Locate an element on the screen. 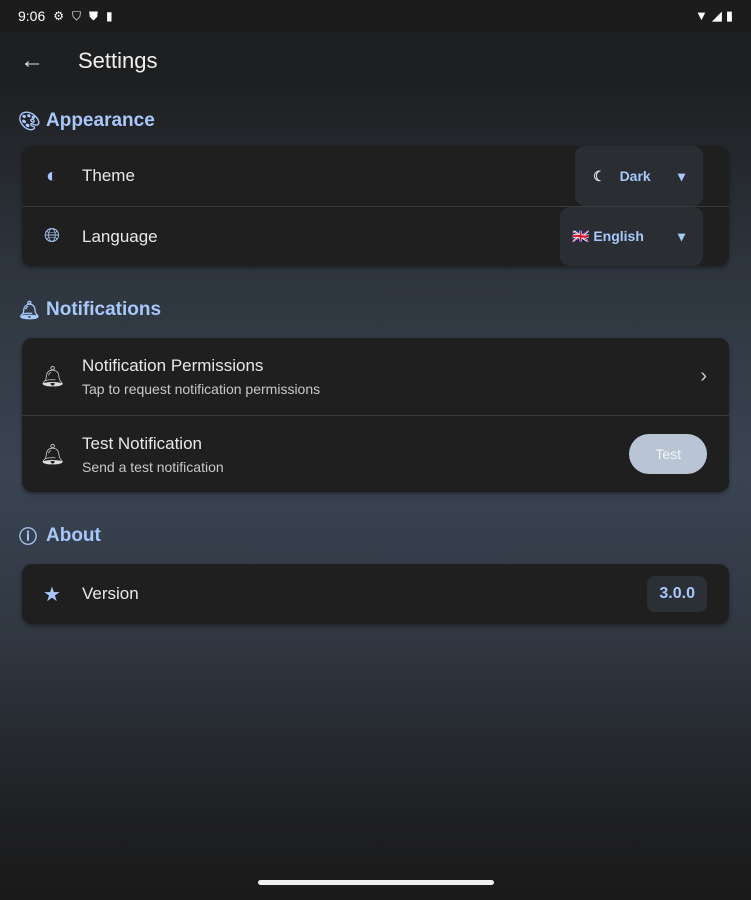  palette-icon: 🎨︎ is located at coordinates (29, 120).